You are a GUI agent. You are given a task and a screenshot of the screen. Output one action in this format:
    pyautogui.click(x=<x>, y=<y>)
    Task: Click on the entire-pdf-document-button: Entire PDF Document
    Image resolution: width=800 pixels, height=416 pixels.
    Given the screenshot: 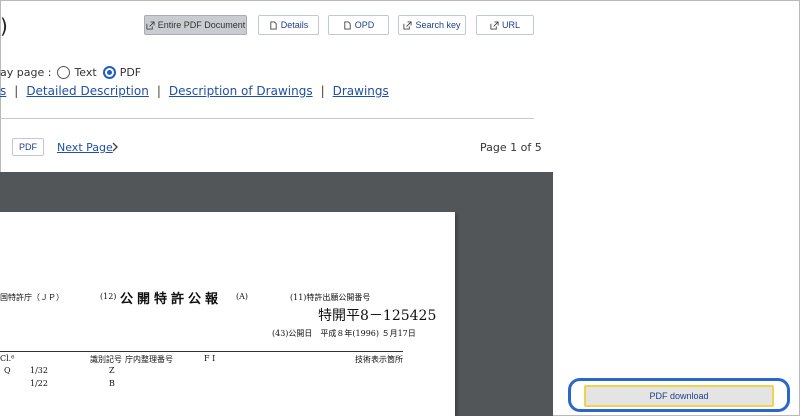 What is the action you would take?
    pyautogui.click(x=195, y=25)
    